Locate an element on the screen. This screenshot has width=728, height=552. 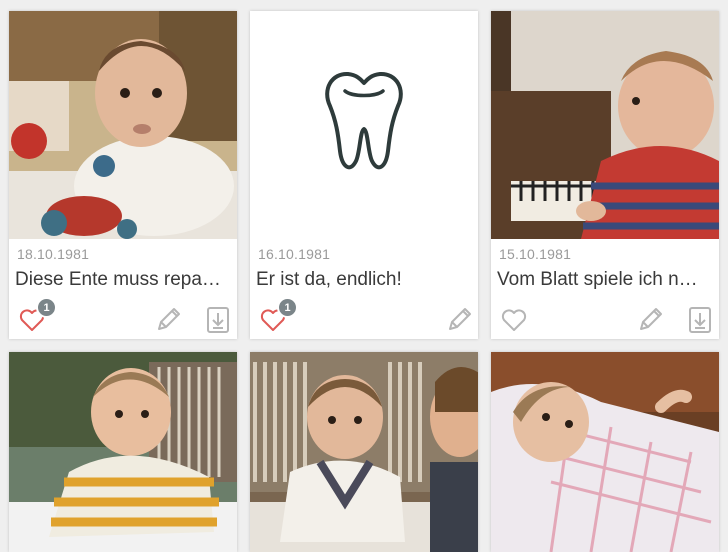
card-date: 15.10.1981 is located at coordinates (535, 254).